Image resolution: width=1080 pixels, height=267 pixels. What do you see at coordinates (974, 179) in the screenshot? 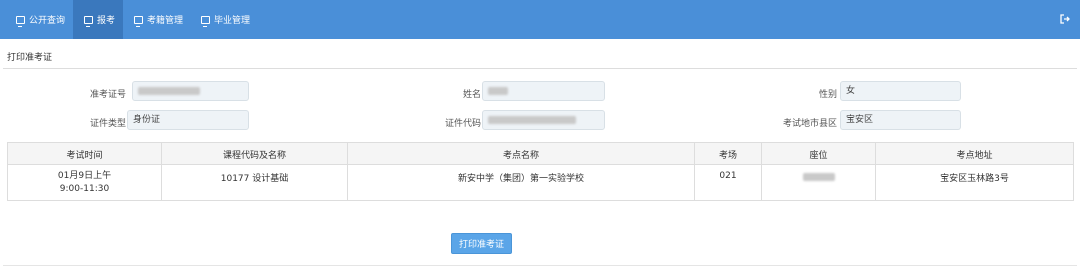
I see `table-cell-address: 宝安区玉林路3号` at bounding box center [974, 179].